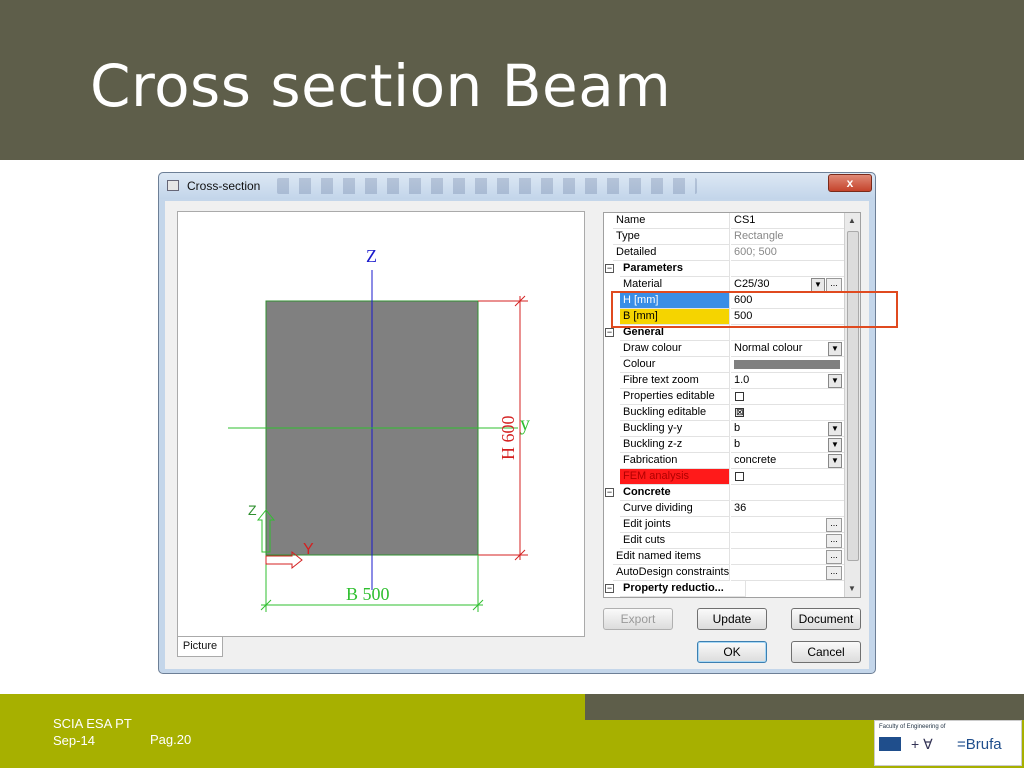  What do you see at coordinates (922, 744) in the screenshot?
I see `plus-icon: + ∀` at bounding box center [922, 744].